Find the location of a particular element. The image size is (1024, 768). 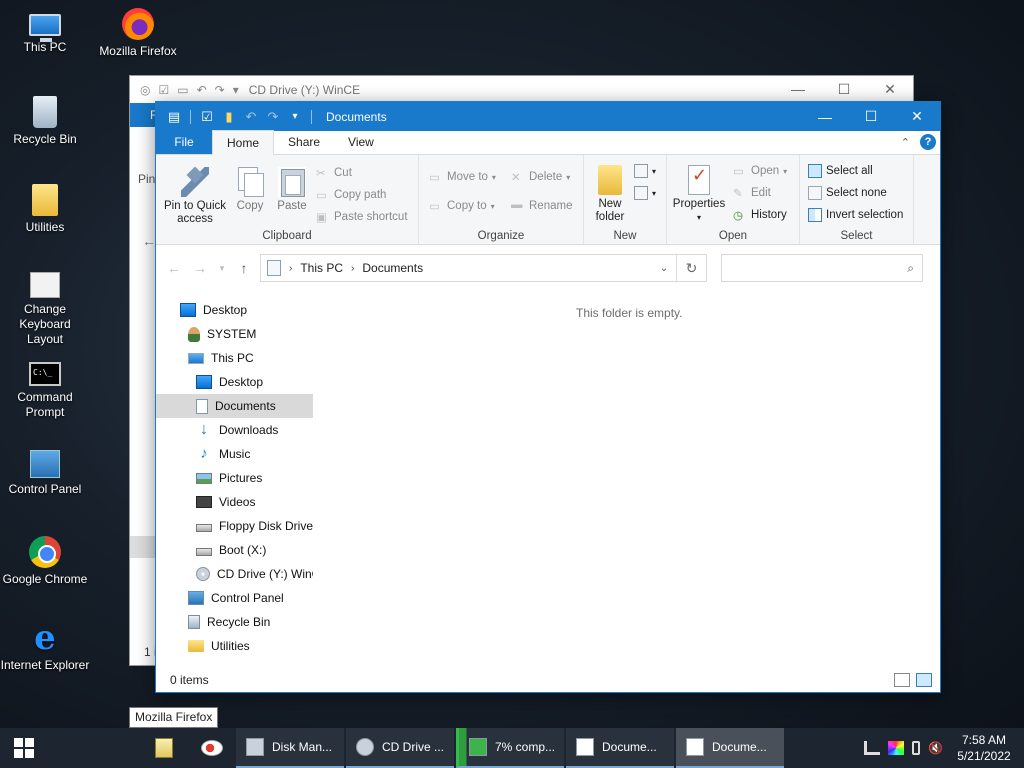

move-to-button: ▭ Move to ▾ is located at coordinates (462, 177).